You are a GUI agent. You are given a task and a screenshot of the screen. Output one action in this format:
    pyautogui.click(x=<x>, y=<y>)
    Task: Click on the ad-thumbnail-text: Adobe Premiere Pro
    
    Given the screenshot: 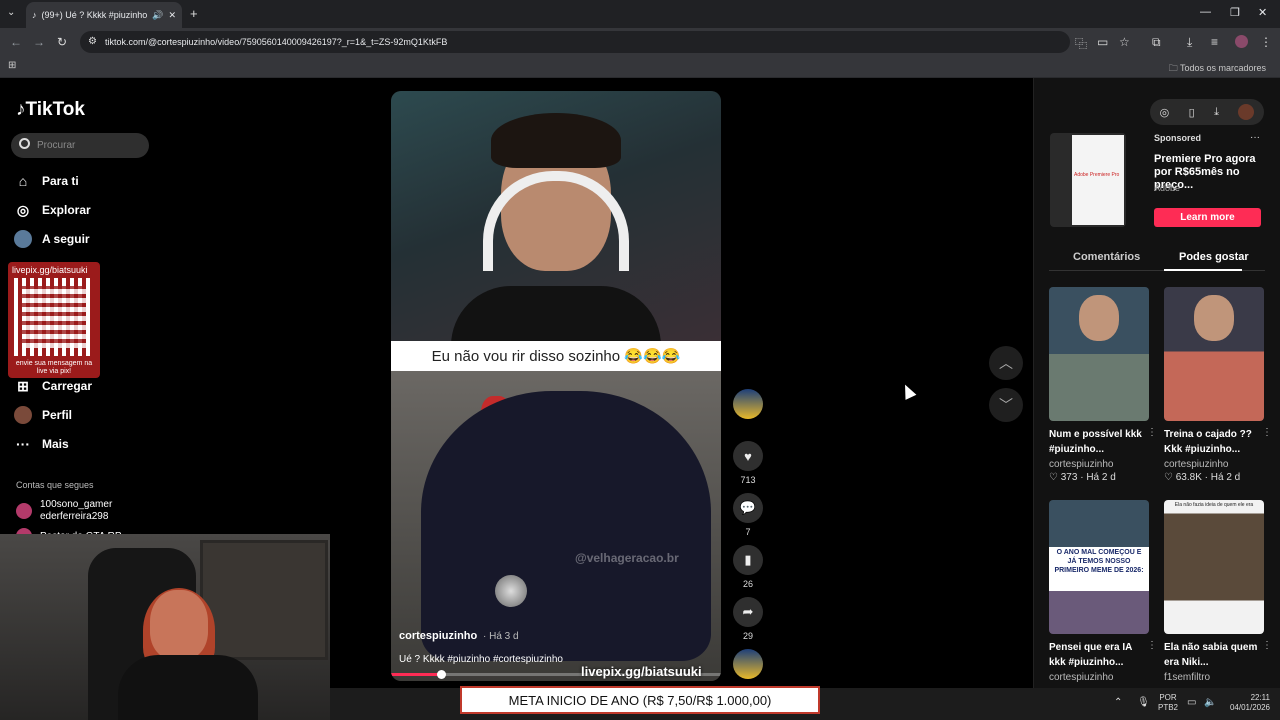 What is the action you would take?
    pyautogui.click(x=1097, y=175)
    